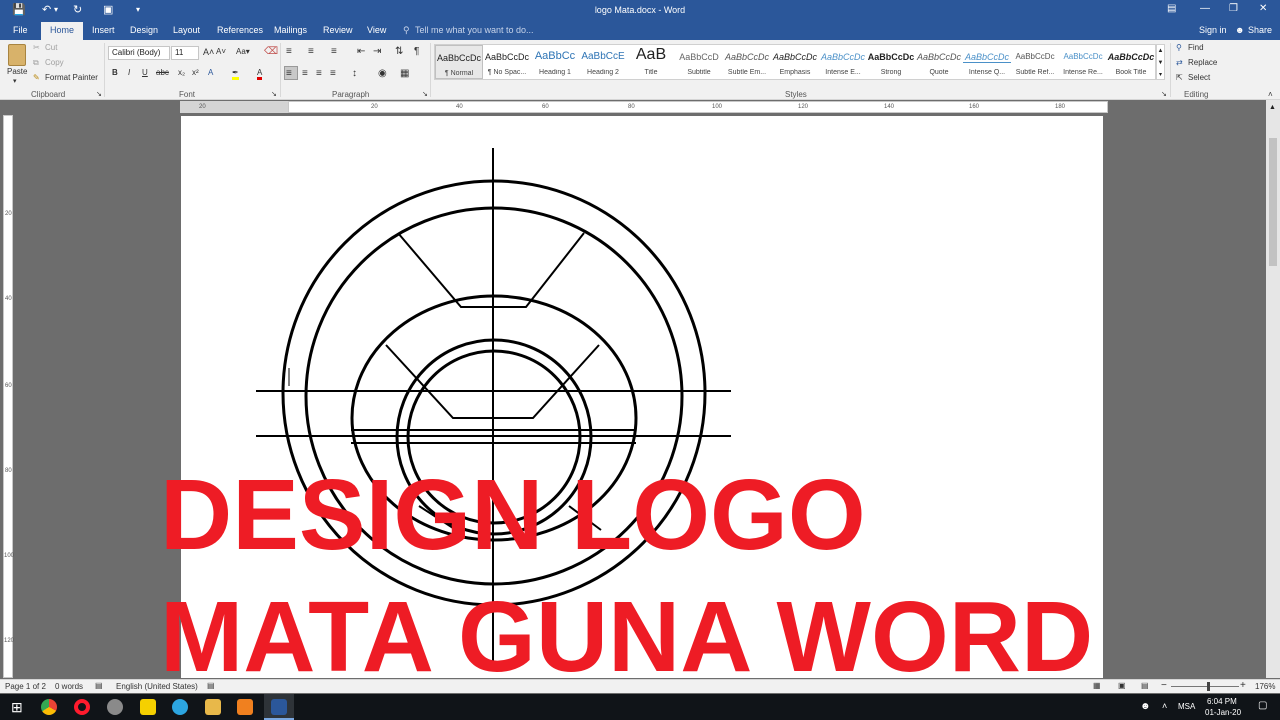  Describe the element at coordinates (17, 55) in the screenshot. I see `paste-icon` at that location.